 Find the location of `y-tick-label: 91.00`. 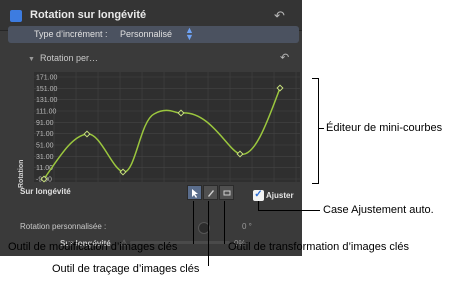

y-tick-label: 91.00 is located at coordinates (45, 123).